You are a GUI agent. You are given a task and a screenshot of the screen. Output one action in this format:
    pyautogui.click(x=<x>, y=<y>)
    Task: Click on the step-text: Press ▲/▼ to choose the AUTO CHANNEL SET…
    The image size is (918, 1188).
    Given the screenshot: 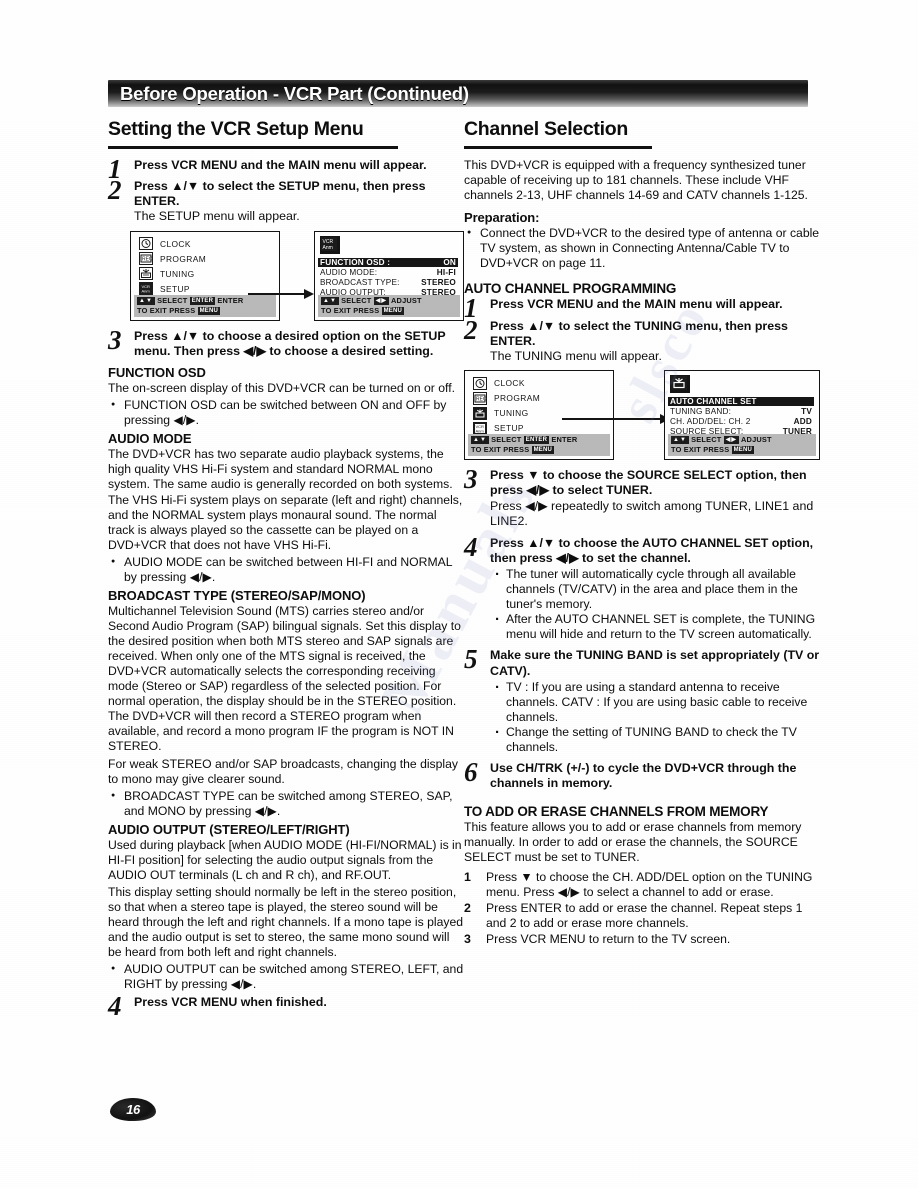 What is the action you would take?
    pyautogui.click(x=652, y=550)
    